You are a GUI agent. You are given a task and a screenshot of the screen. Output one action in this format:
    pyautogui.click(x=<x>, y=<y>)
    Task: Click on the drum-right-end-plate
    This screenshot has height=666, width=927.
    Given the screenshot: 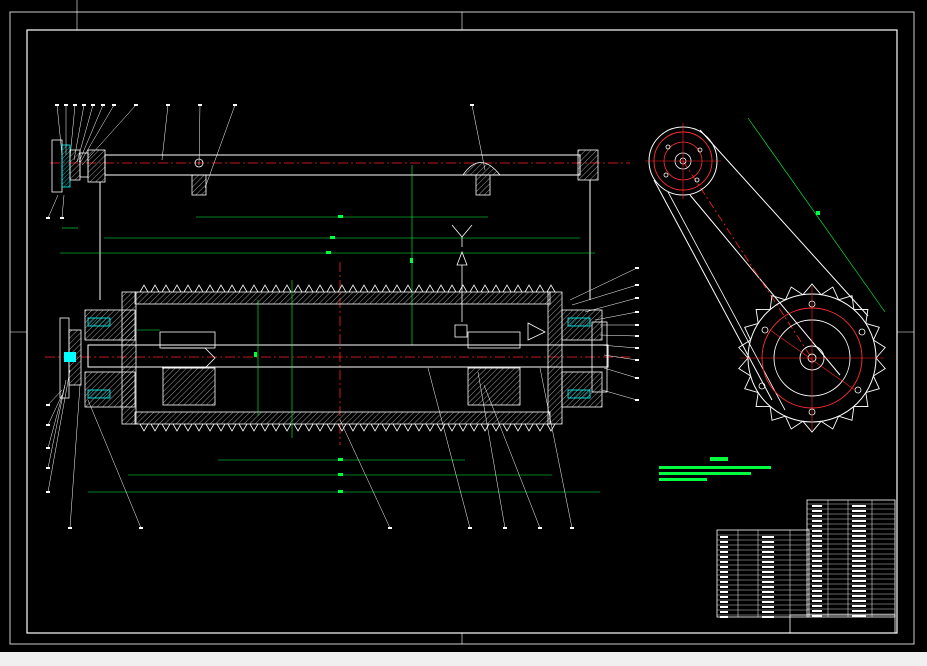 What is the action you would take?
    pyautogui.click(x=555, y=358)
    